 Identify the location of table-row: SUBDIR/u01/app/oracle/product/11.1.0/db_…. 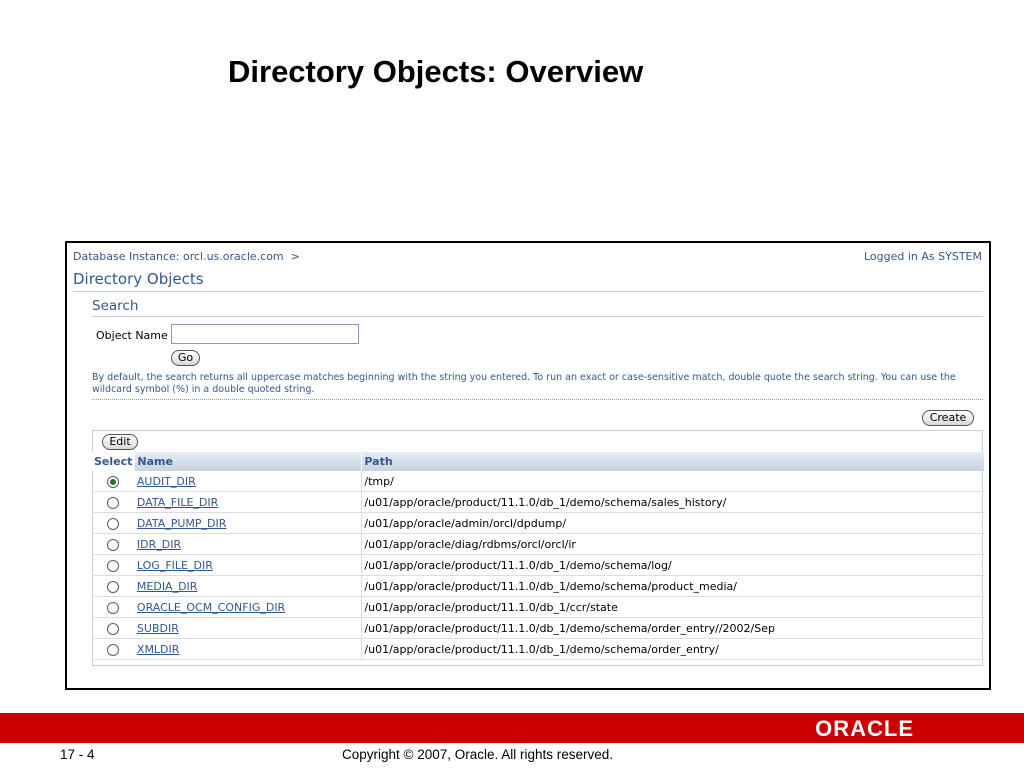
(538, 628).